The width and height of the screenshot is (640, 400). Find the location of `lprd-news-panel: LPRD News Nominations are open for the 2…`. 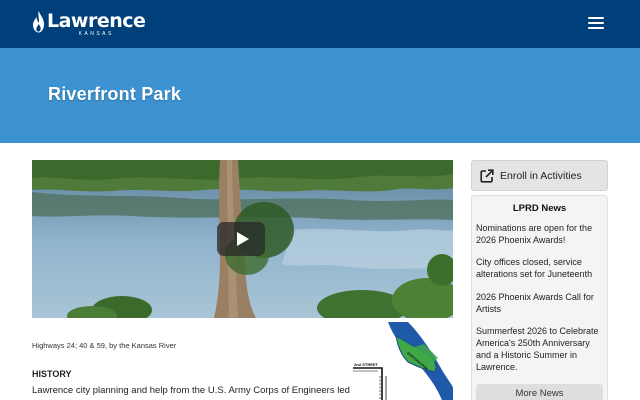

lprd-news-panel: LPRD News Nominations are open for the 2… is located at coordinates (539, 297).